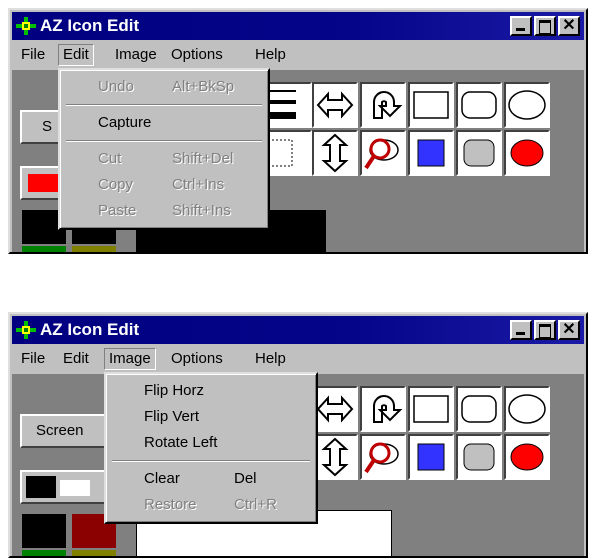  I want to click on menu-options-label: Options, so click(197, 54).